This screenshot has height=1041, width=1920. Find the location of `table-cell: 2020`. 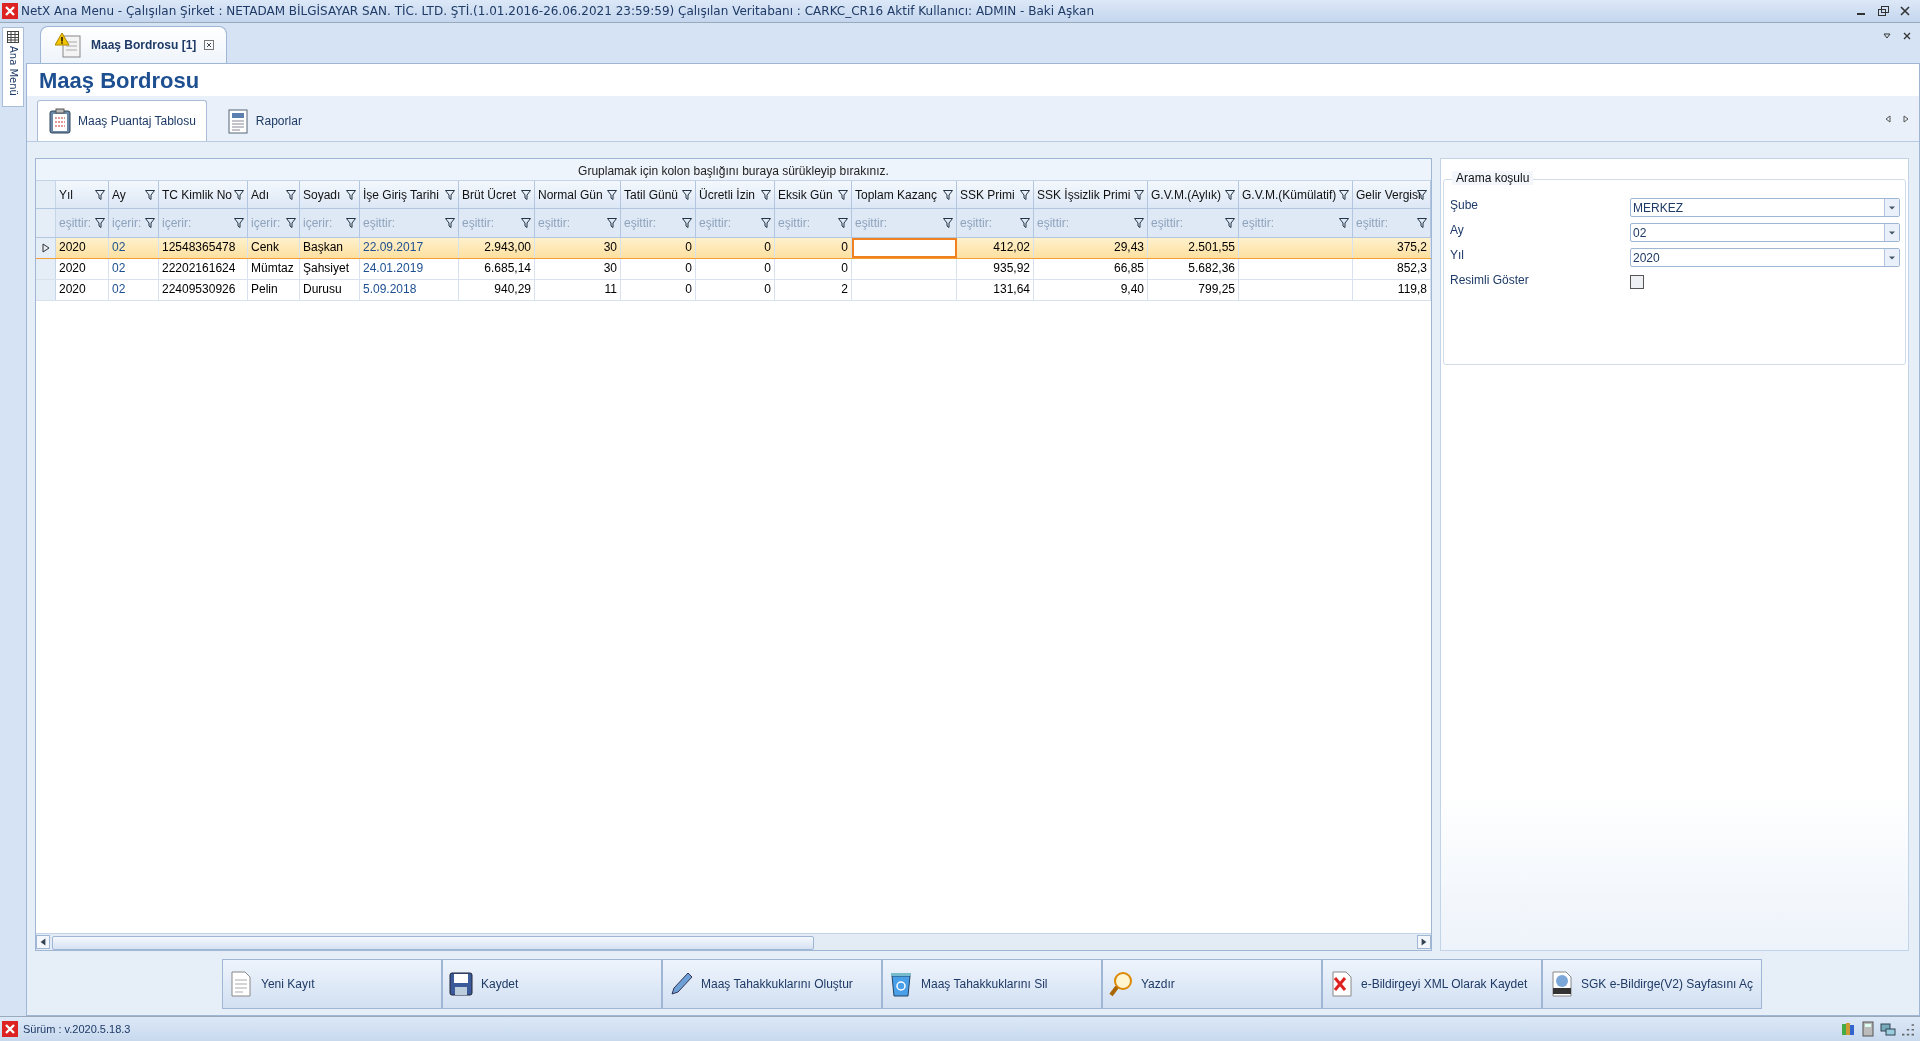

table-cell: 2020 is located at coordinates (82, 290).